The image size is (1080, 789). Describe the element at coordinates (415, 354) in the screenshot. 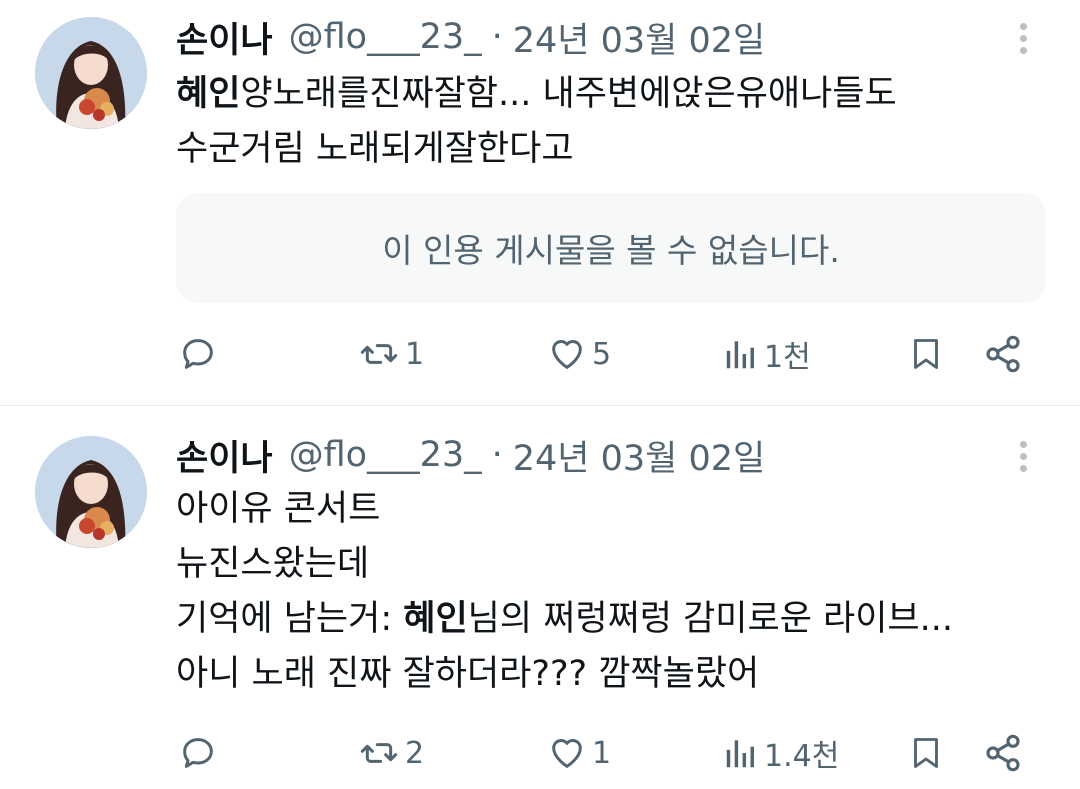

I see `retweet-count: 1` at that location.